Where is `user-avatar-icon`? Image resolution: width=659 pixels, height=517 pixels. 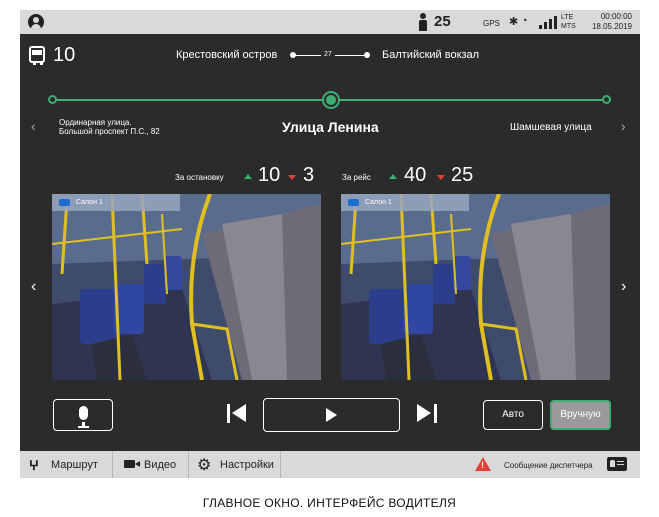
user-avatar-icon is located at coordinates (36, 22).